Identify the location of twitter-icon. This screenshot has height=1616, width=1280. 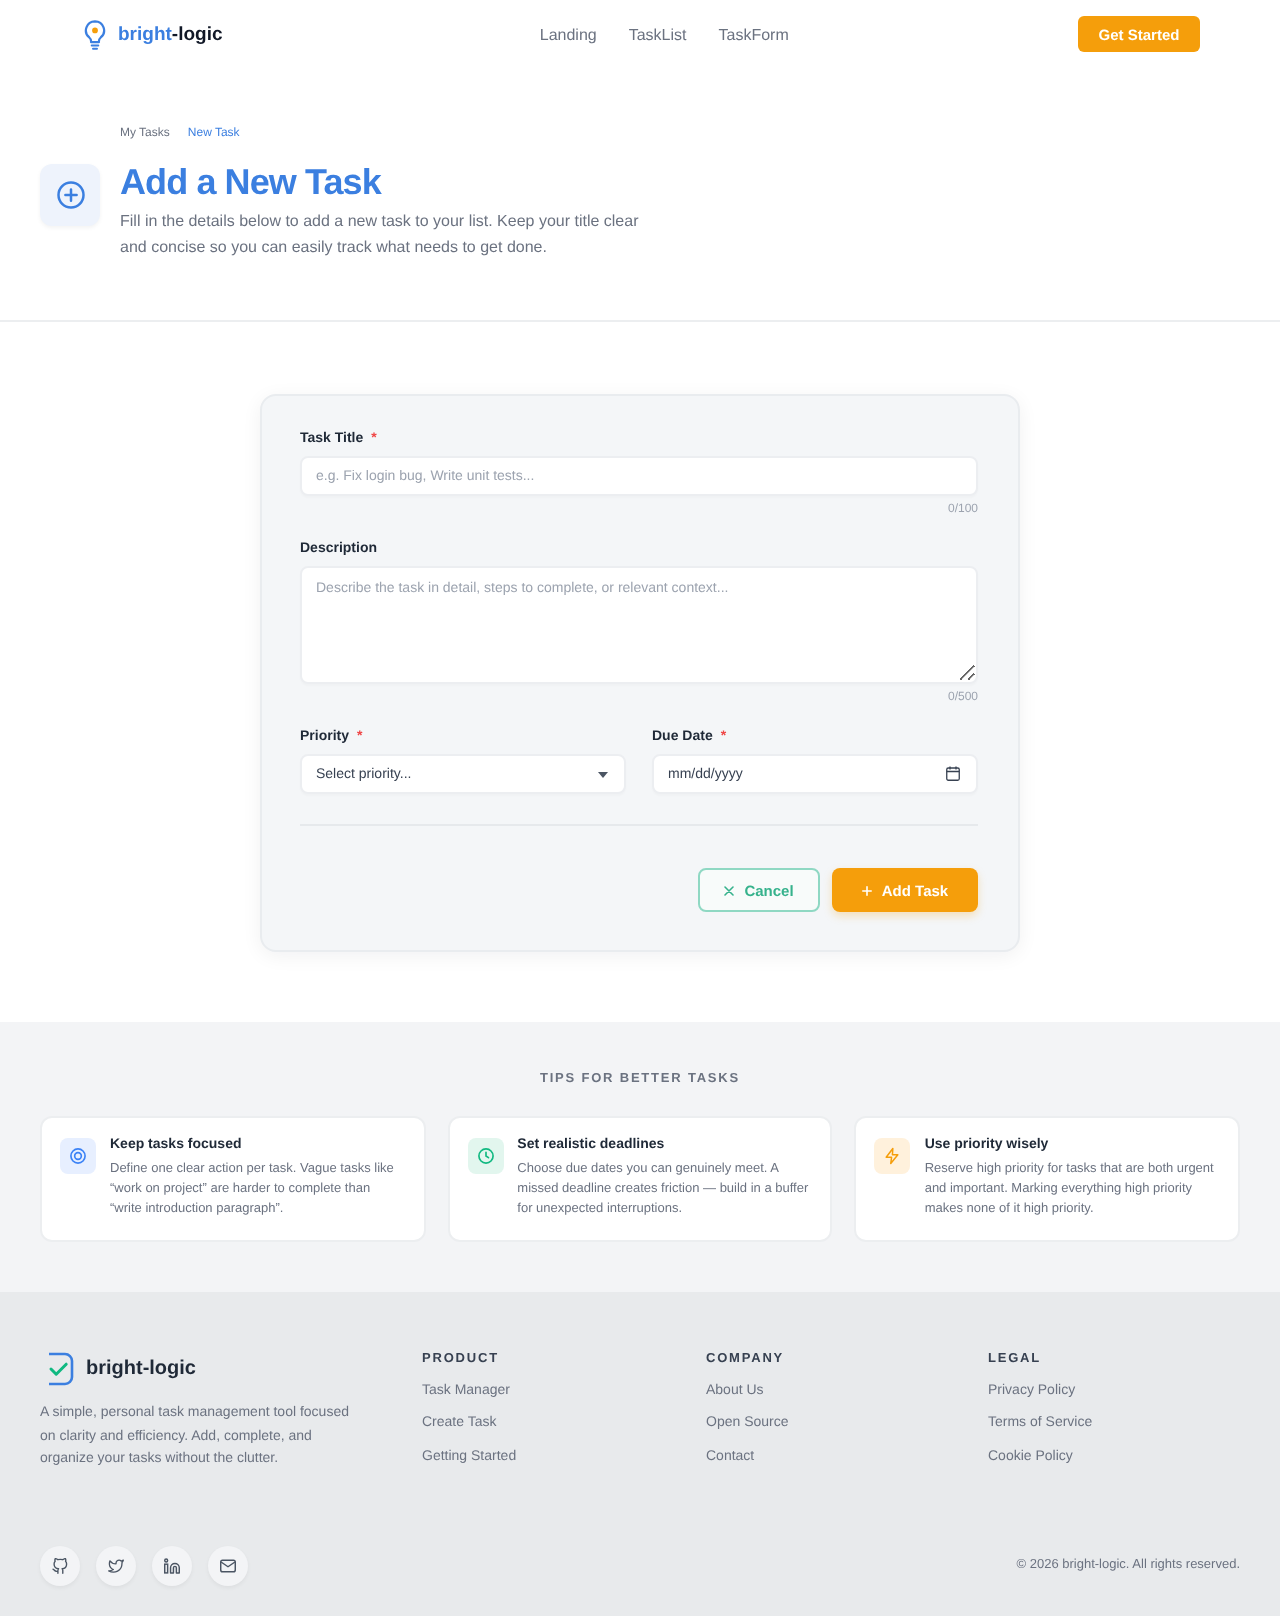
(116, 1565).